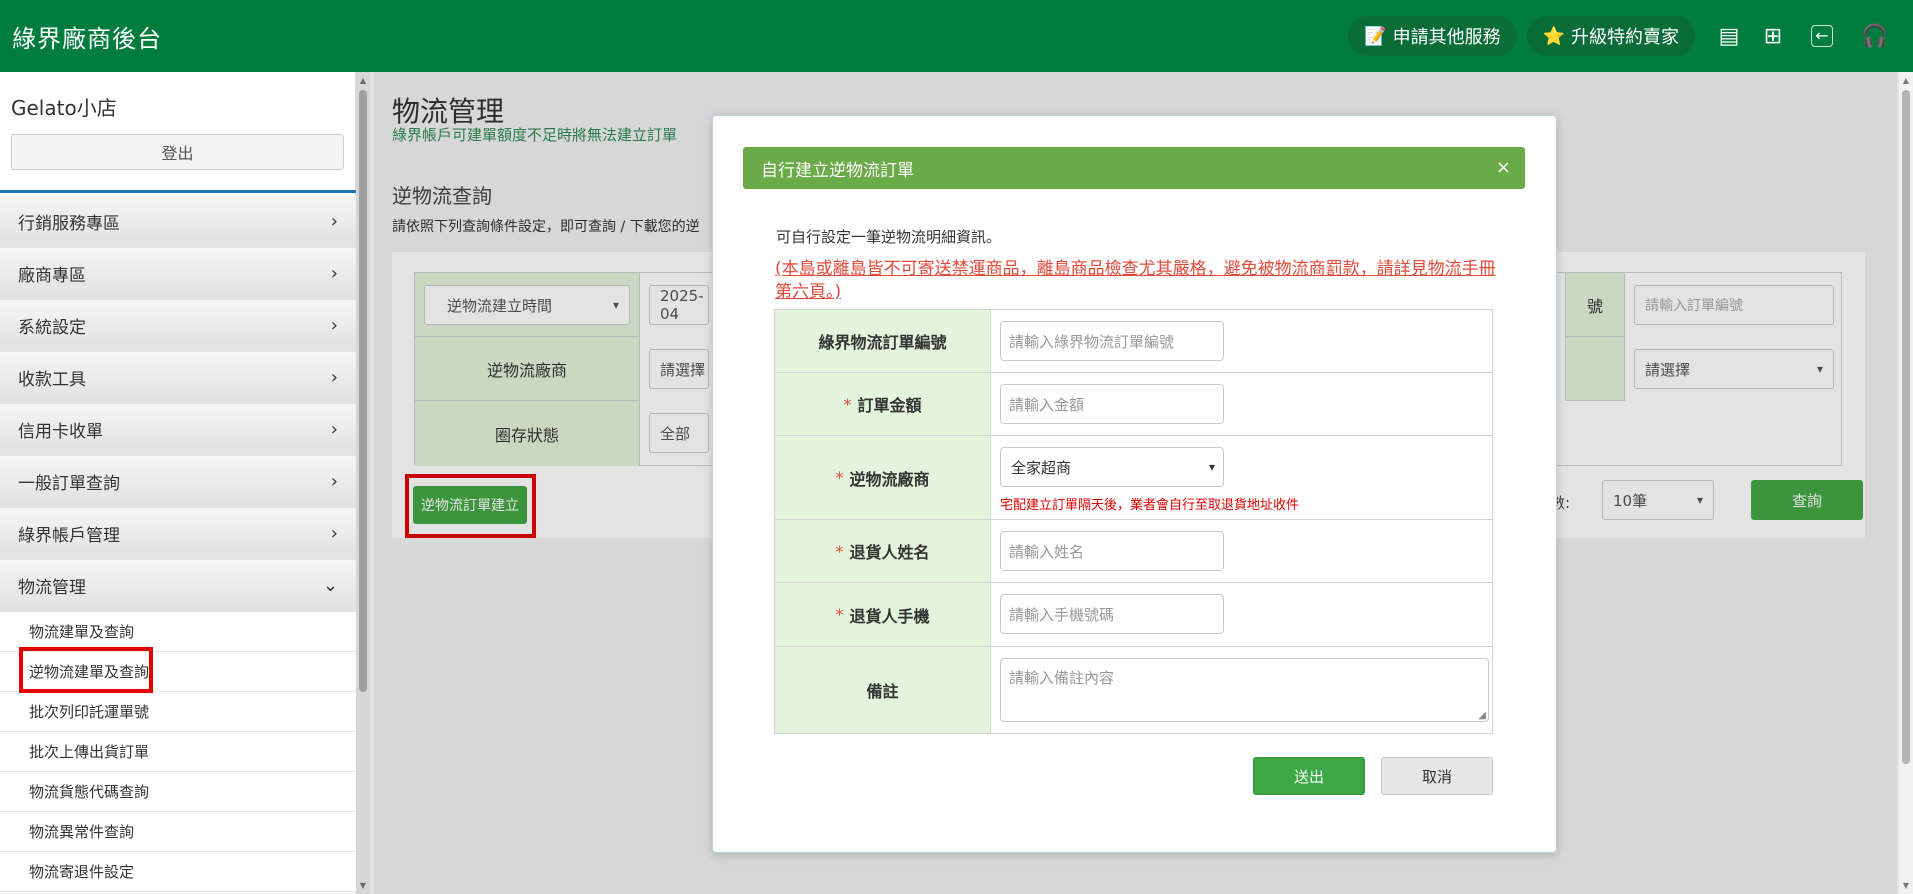 The width and height of the screenshot is (1913, 894). I want to click on brand-title: 綠界廠商後台, so click(87, 36).